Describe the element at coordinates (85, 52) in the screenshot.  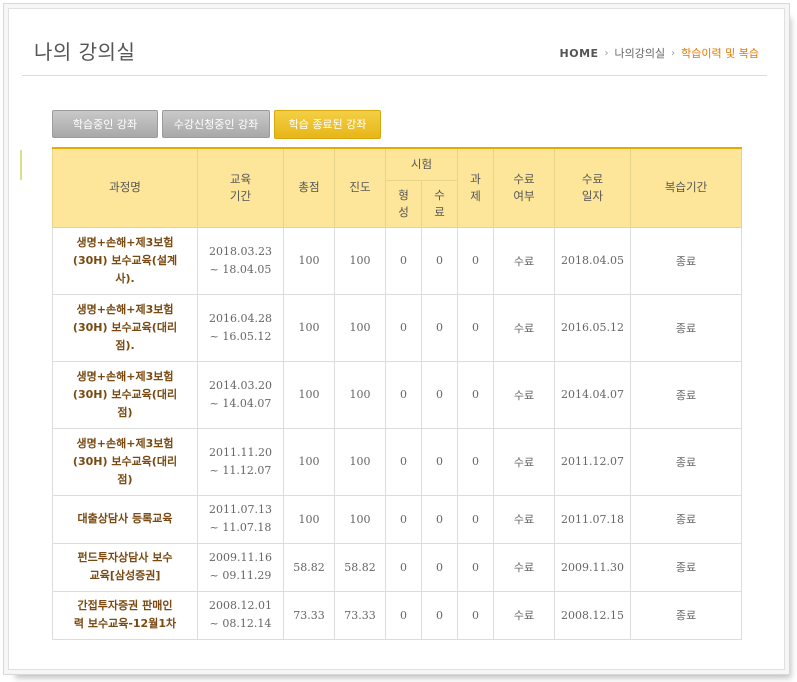
I see `page-title: 나의 강의실` at that location.